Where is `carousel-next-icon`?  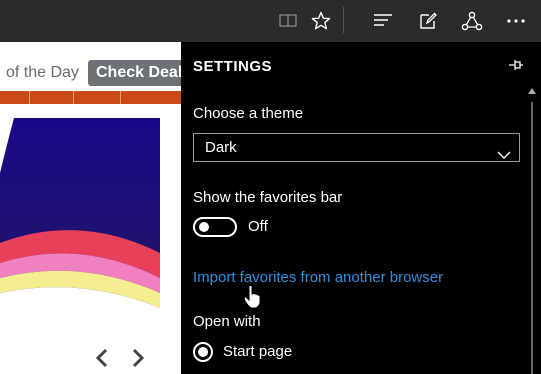 carousel-next-icon is located at coordinates (137, 358).